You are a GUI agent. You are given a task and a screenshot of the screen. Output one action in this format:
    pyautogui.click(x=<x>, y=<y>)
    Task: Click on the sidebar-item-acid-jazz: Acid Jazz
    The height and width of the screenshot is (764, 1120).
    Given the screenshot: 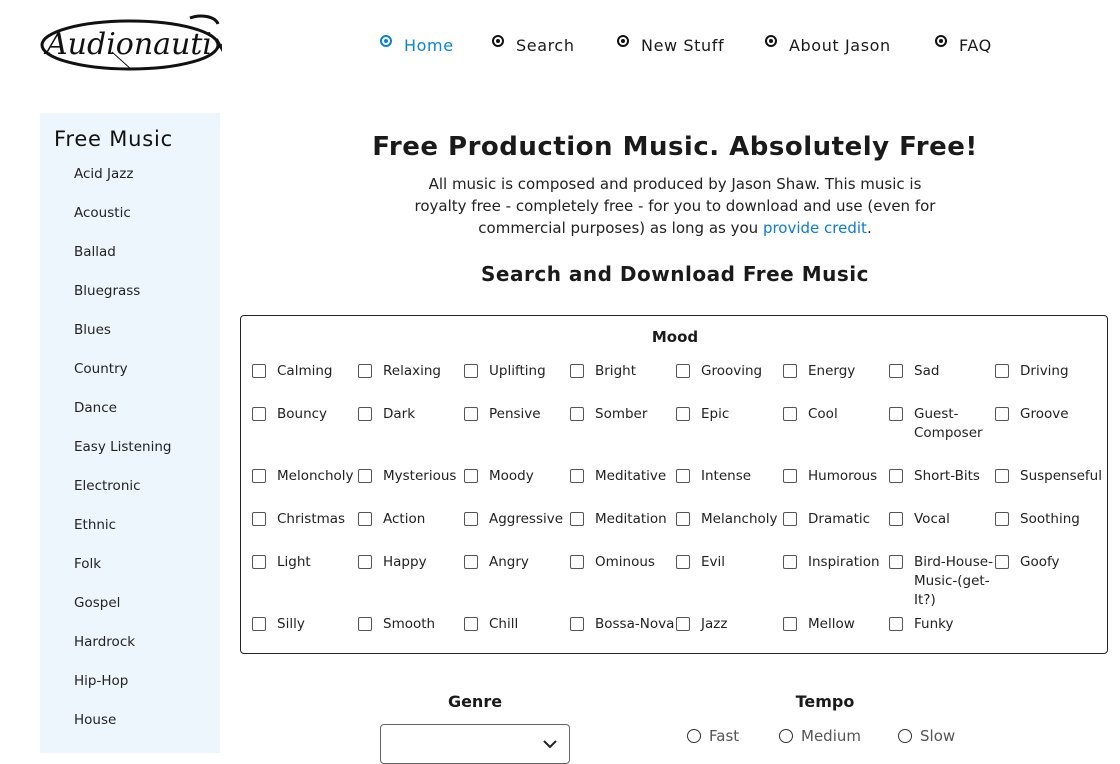 What is the action you would take?
    pyautogui.click(x=103, y=174)
    